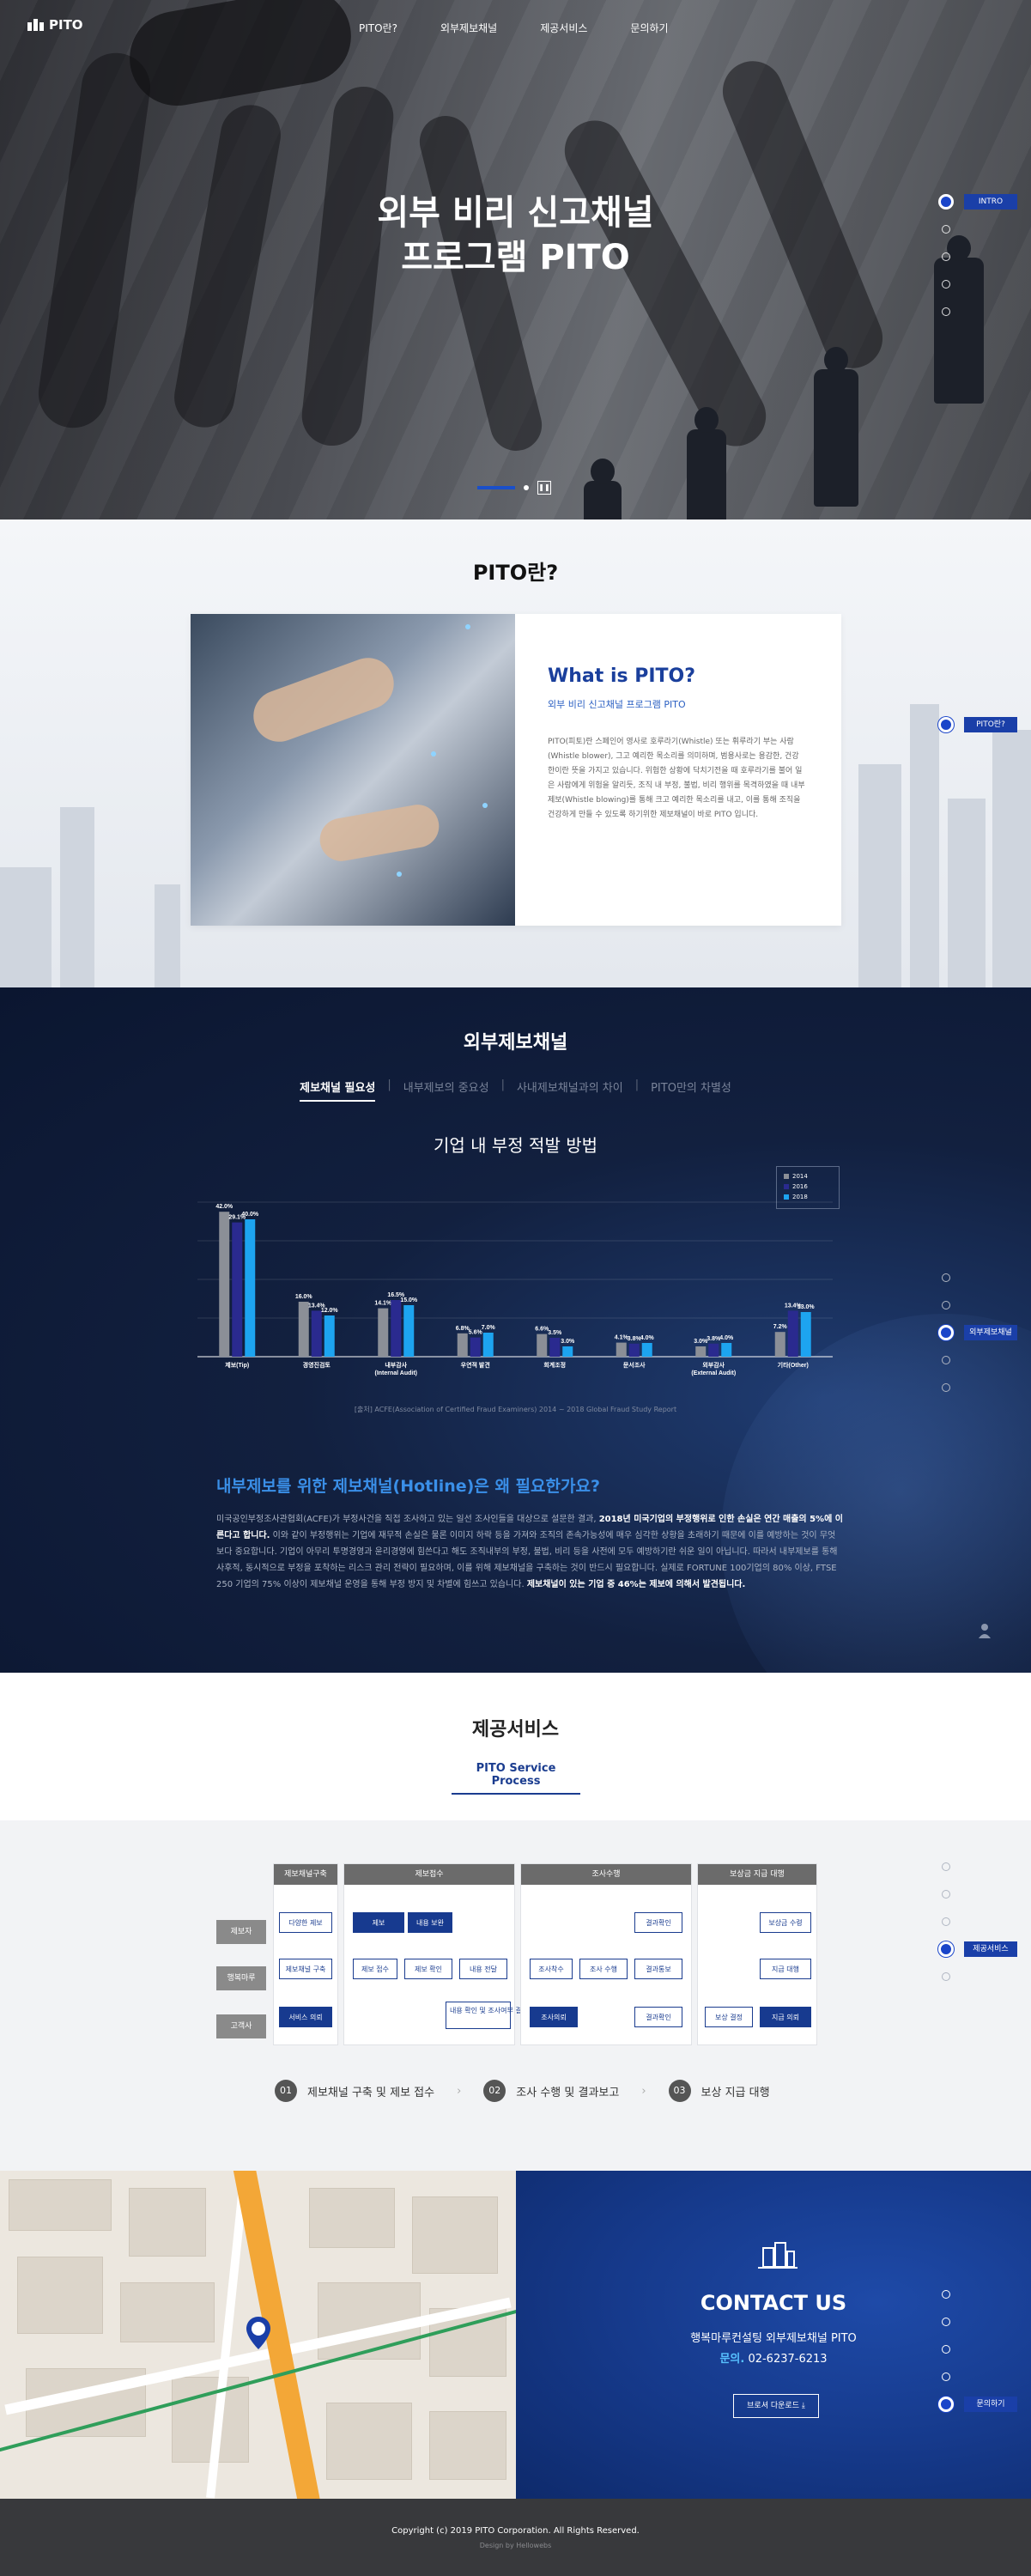 The height and width of the screenshot is (2576, 1031). I want to click on box-reward-decide: 보상 결정, so click(729, 2017).